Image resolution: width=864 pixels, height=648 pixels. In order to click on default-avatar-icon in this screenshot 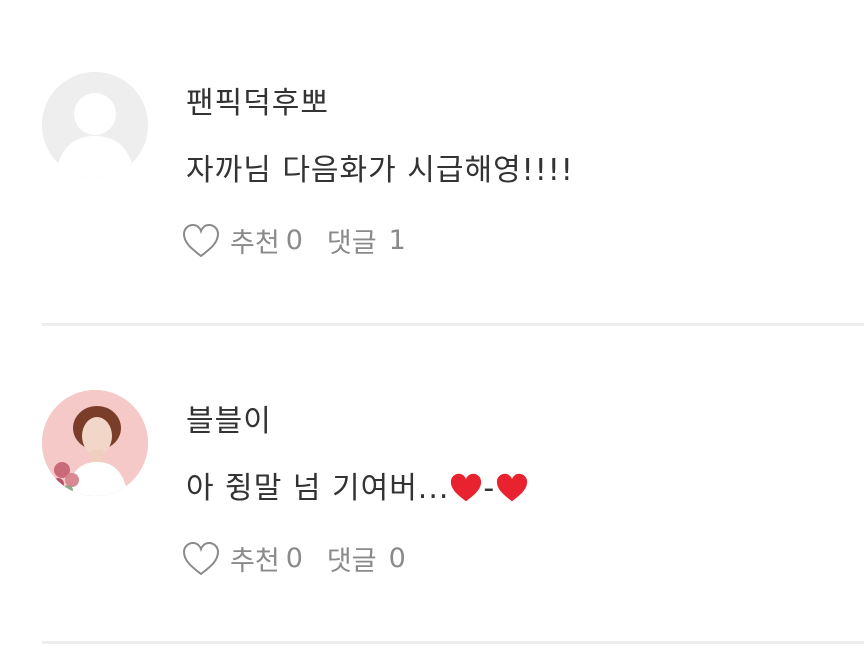, I will do `click(95, 125)`.